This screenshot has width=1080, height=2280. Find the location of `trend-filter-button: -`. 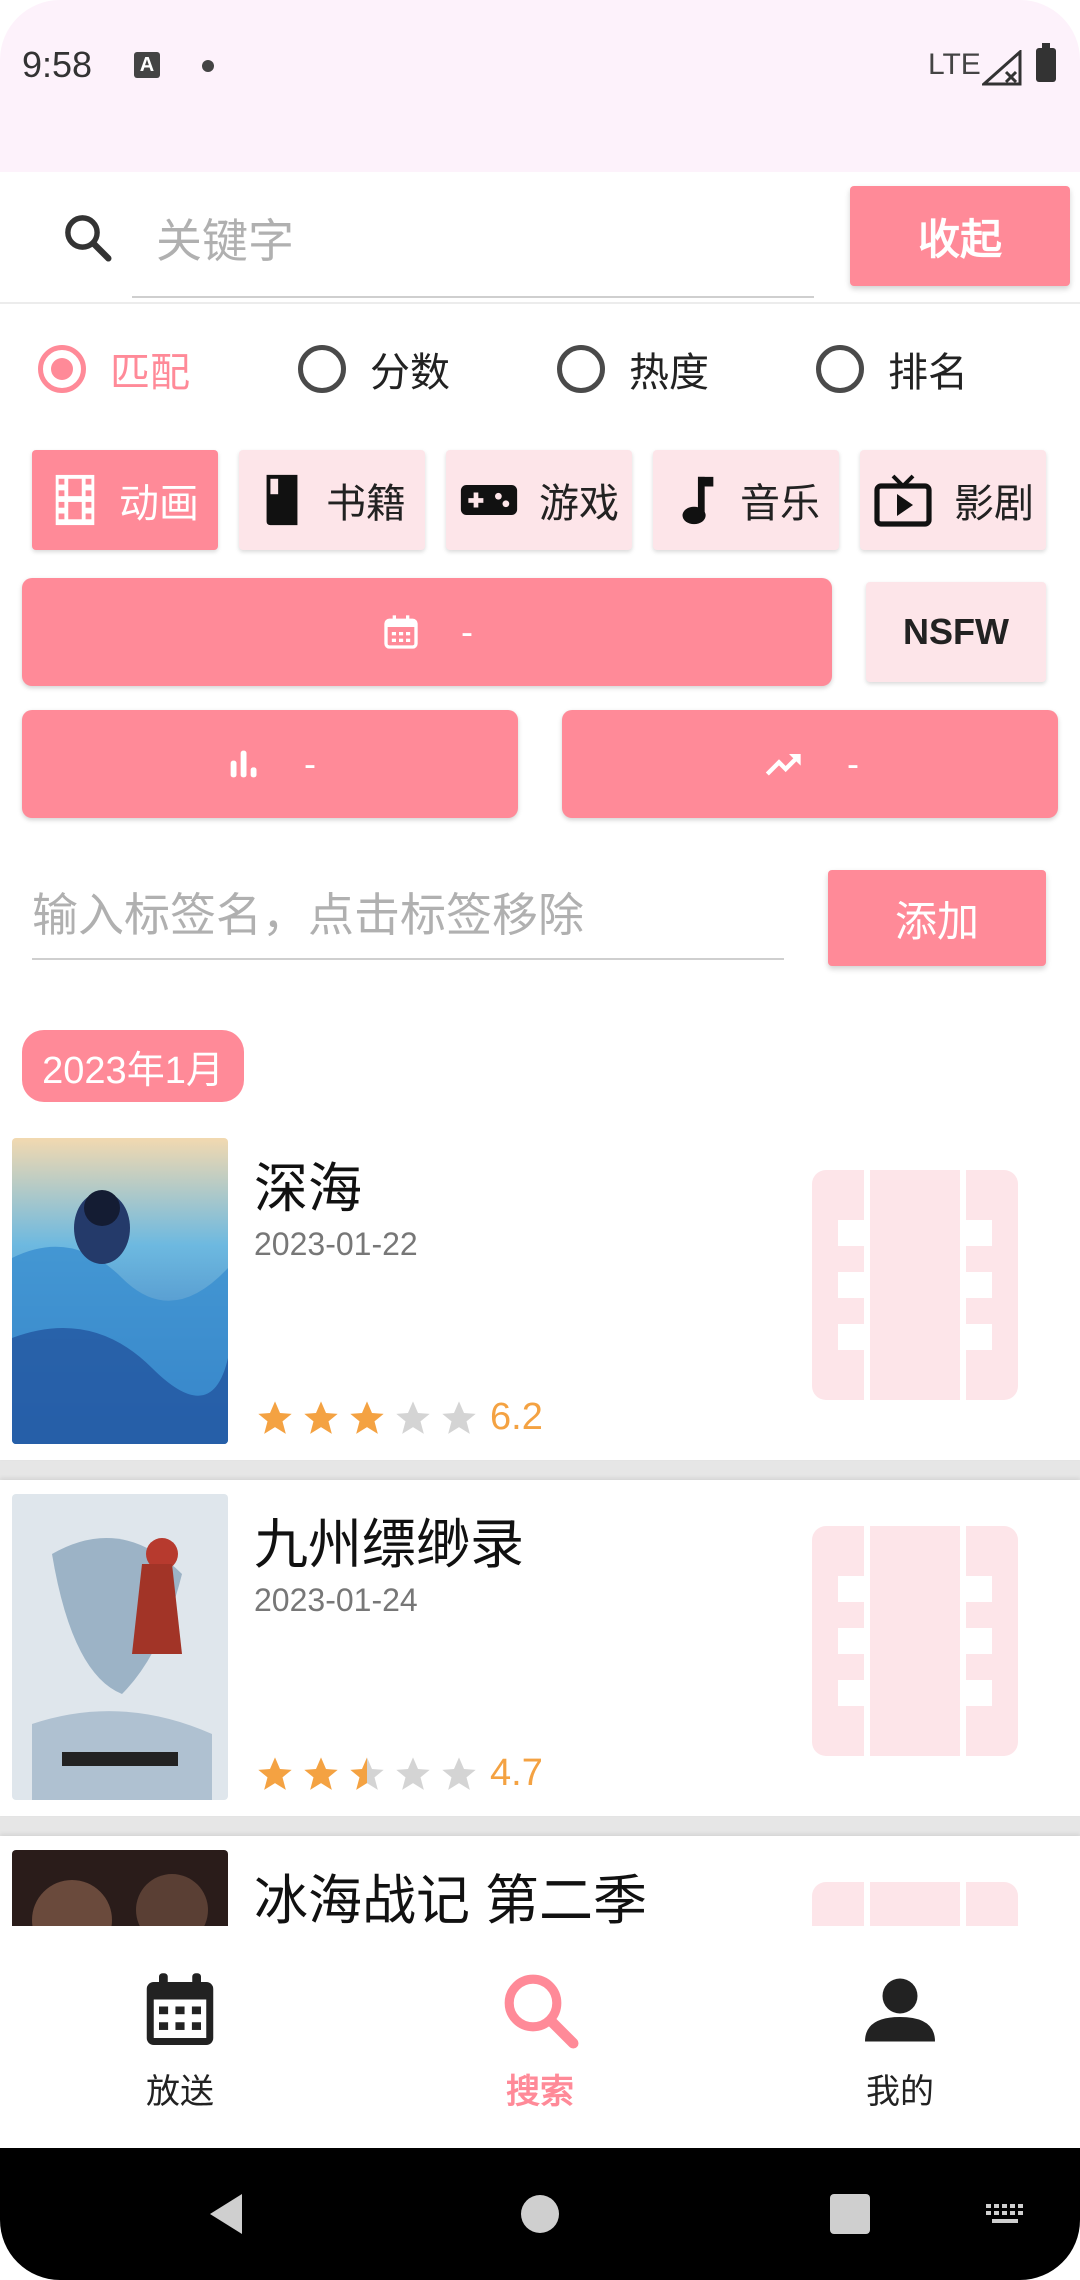

trend-filter-button: - is located at coordinates (810, 764).